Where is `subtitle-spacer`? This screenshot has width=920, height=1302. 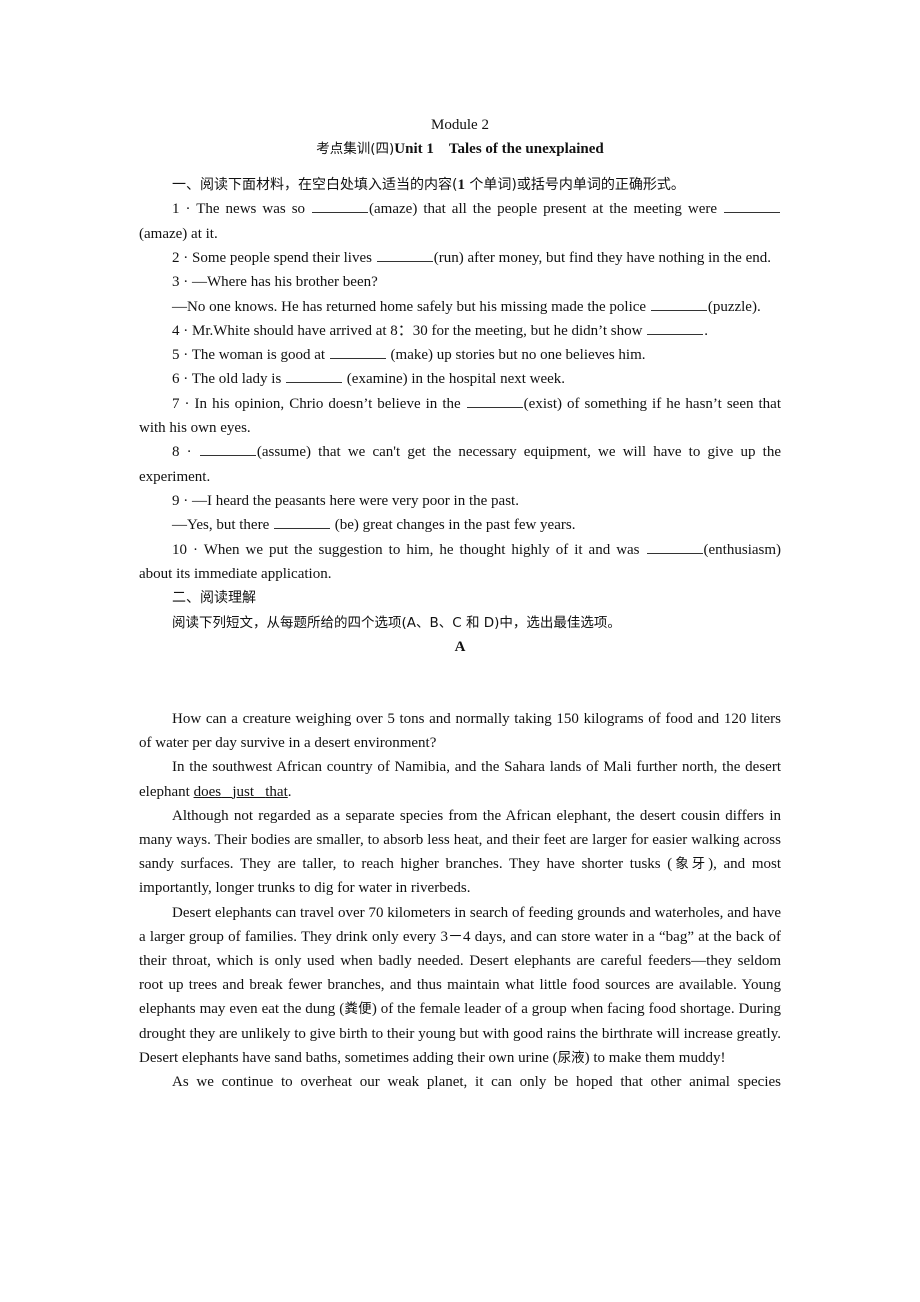 subtitle-spacer is located at coordinates (441, 149).